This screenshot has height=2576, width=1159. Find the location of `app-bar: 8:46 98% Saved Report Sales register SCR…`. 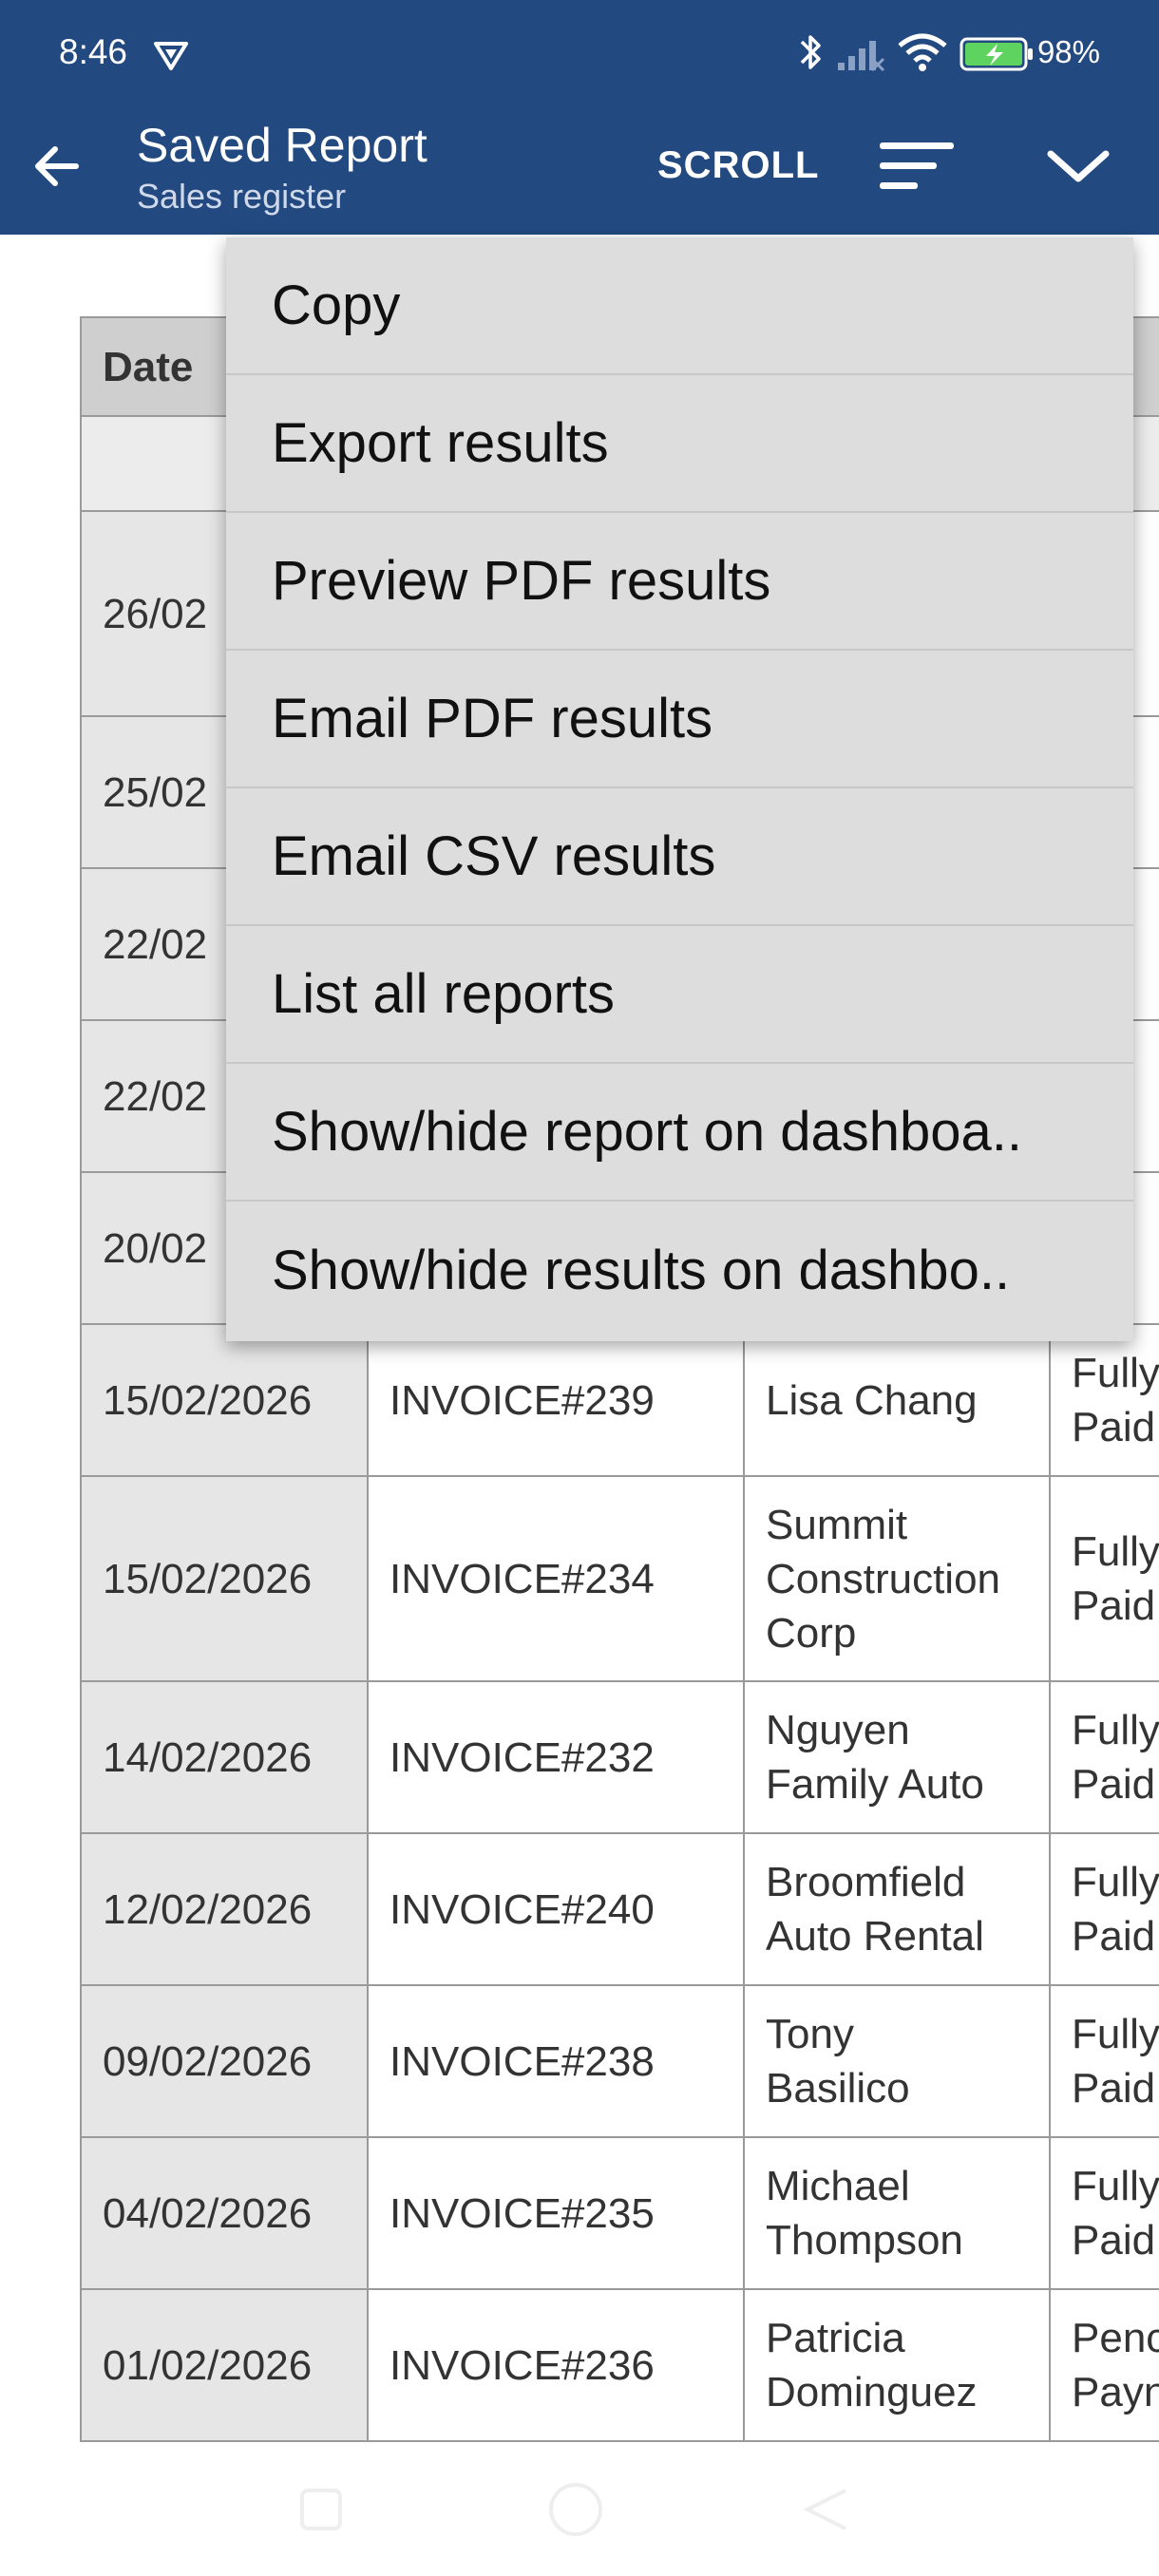

app-bar: 8:46 98% Saved Report Sales register SCR… is located at coordinates (579, 117).